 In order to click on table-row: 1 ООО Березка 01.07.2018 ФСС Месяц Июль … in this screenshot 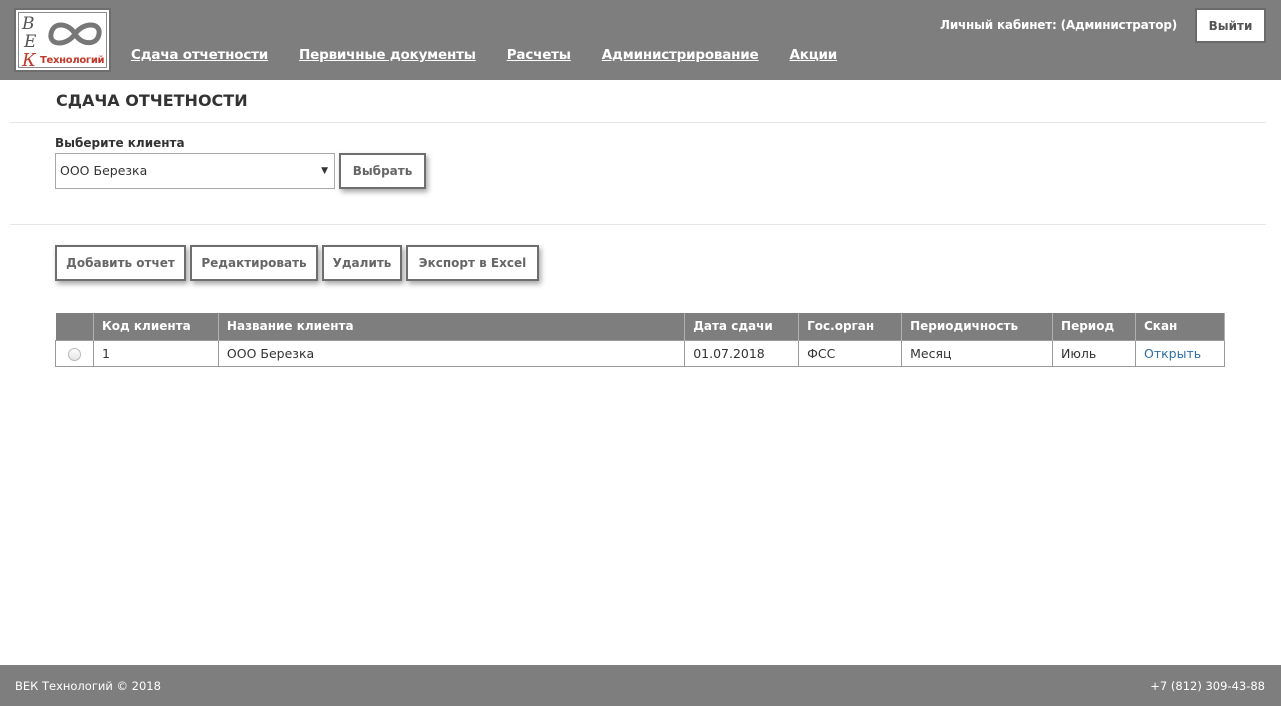, I will do `click(640, 353)`.